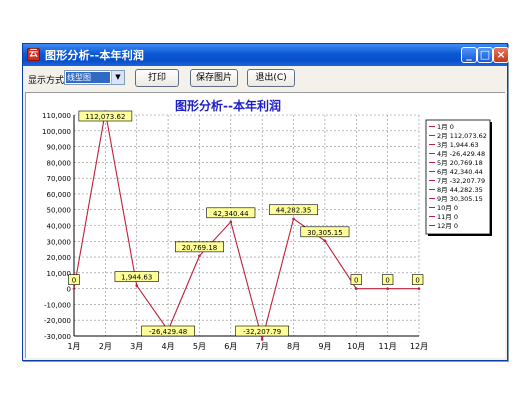 Image resolution: width=520 pixels, height=400 pixels. Describe the element at coordinates (230, 346) in the screenshot. I see `x-tick-label: 6月` at that location.